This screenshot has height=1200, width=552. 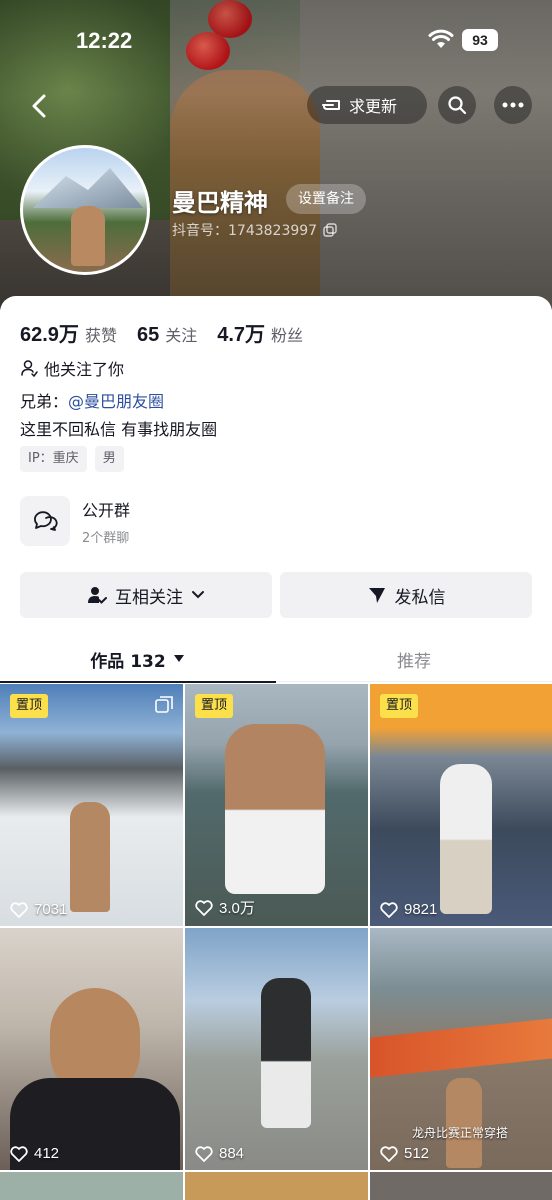 I want to click on video-likes: 512, so click(x=404, y=1153).